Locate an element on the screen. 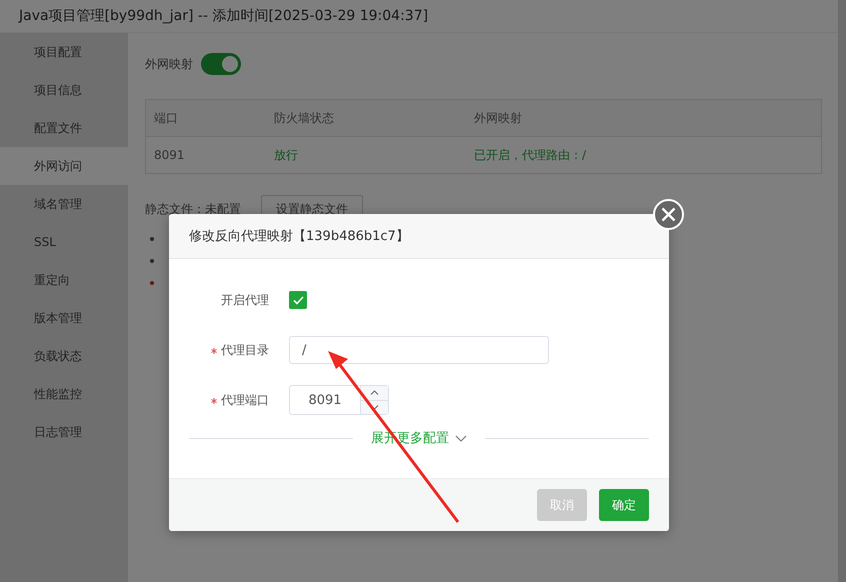 The height and width of the screenshot is (582, 846). sidebar-item: SSL is located at coordinates (64, 242).